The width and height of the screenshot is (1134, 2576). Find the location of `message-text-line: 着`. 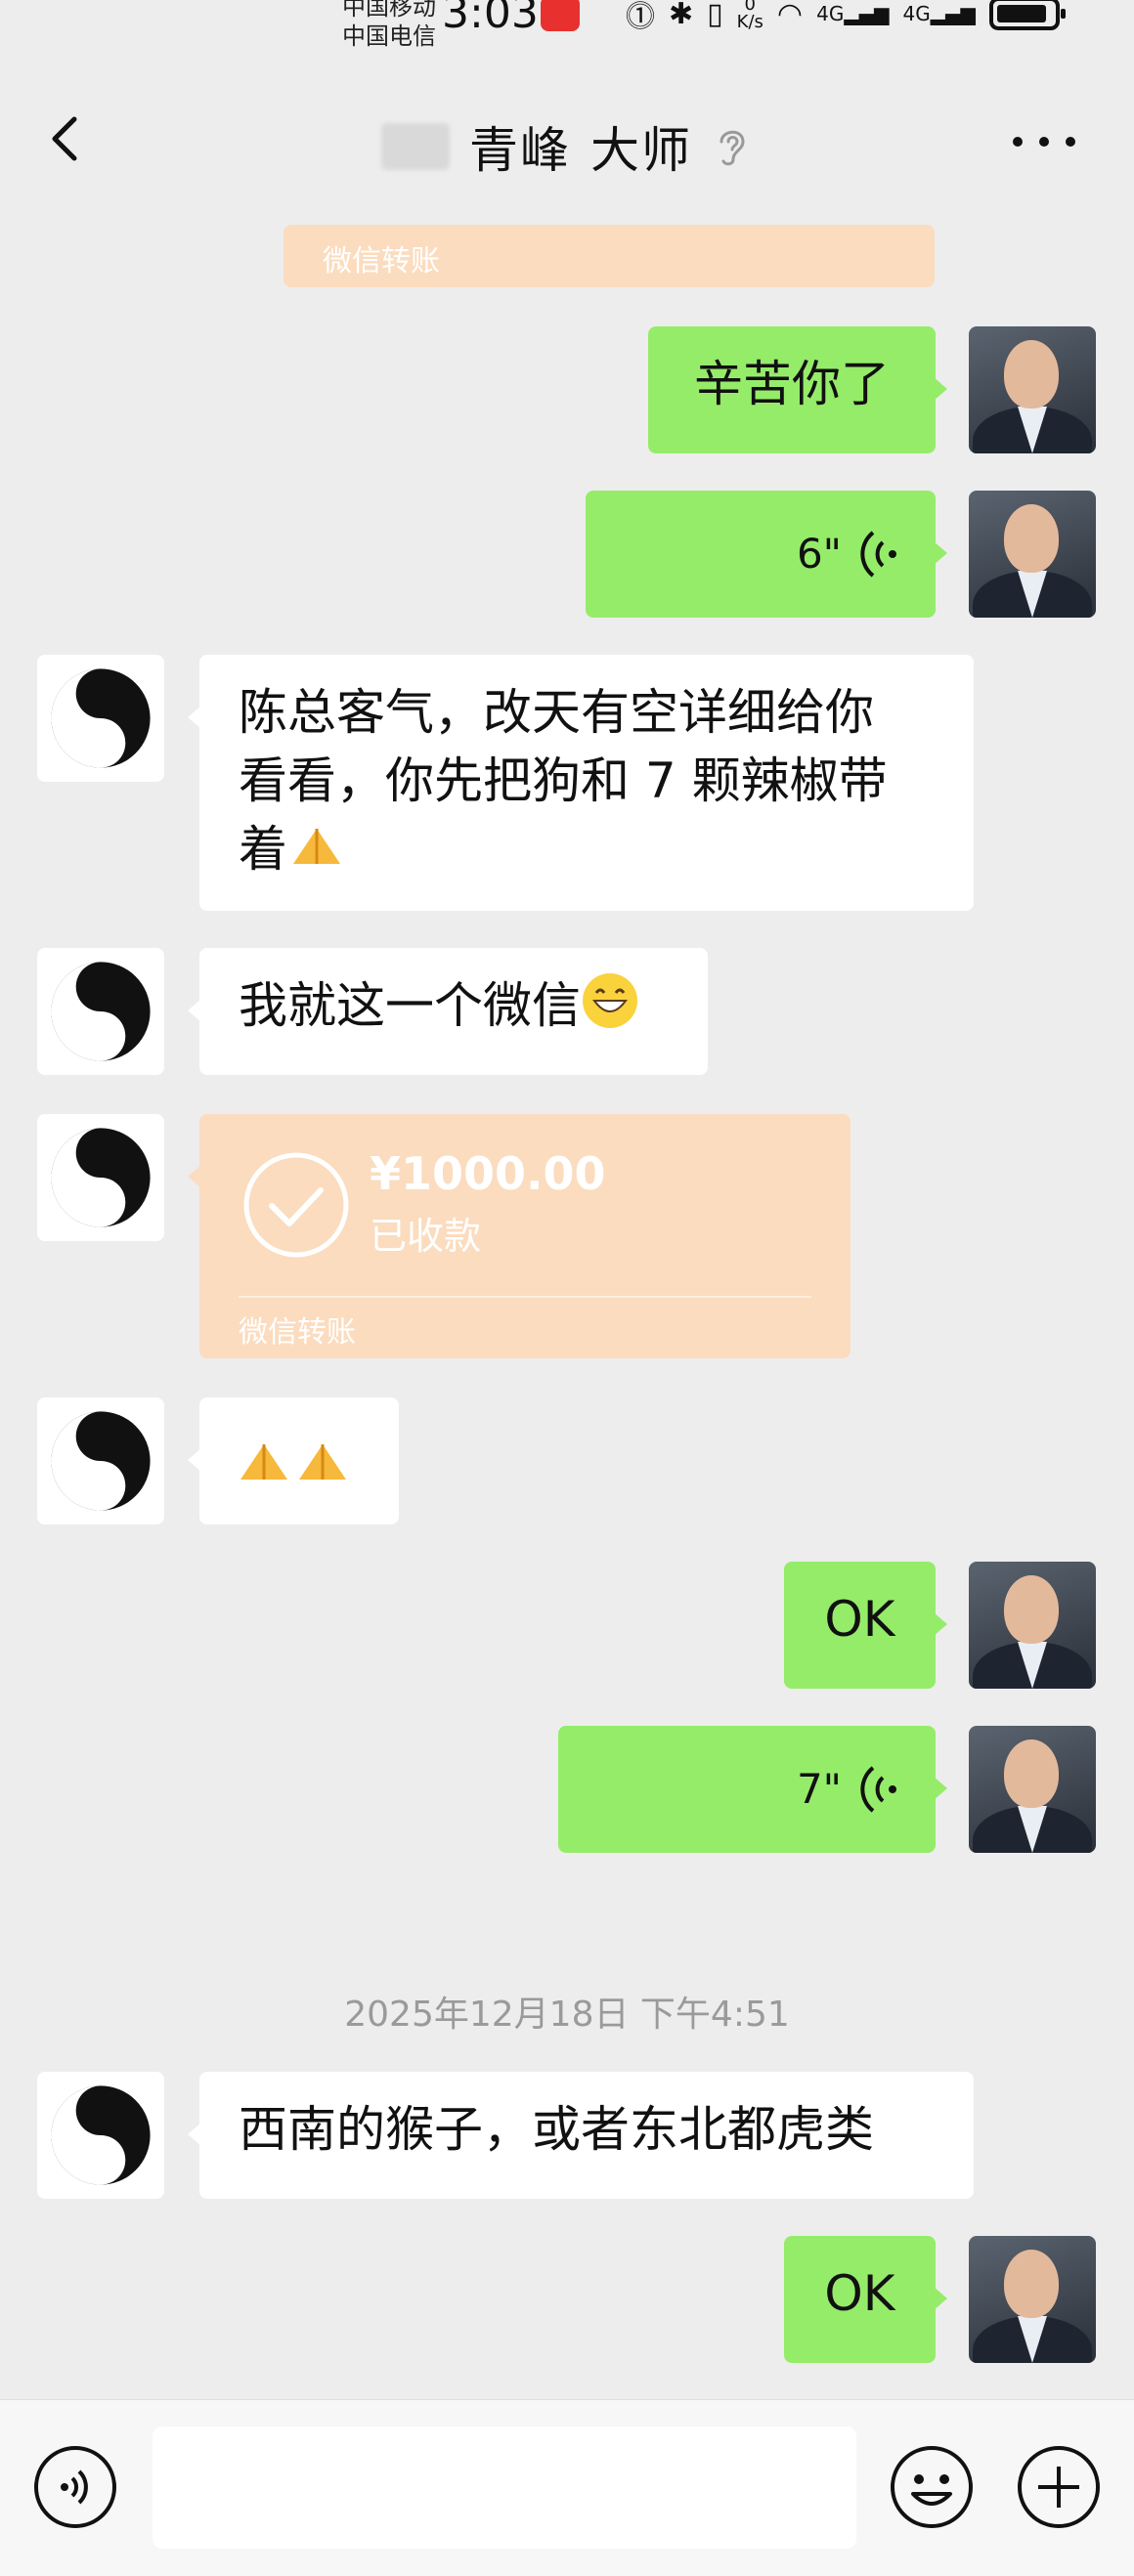

message-text-line: 着 is located at coordinates (263, 850).